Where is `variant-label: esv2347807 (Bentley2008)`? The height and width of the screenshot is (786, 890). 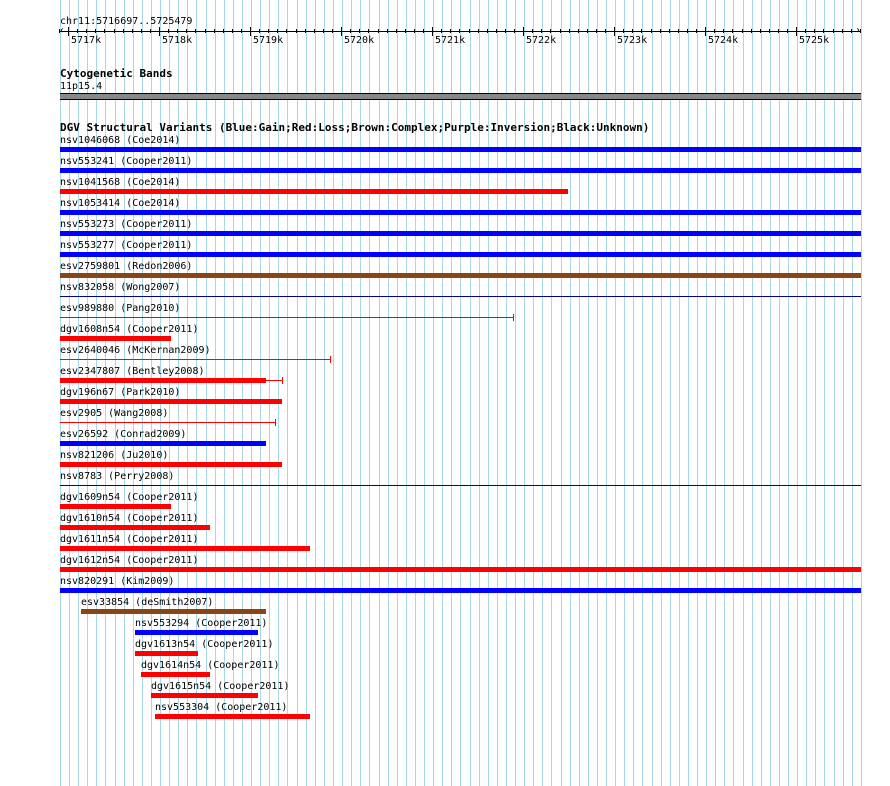 variant-label: esv2347807 (Bentley2008) is located at coordinates (132, 371).